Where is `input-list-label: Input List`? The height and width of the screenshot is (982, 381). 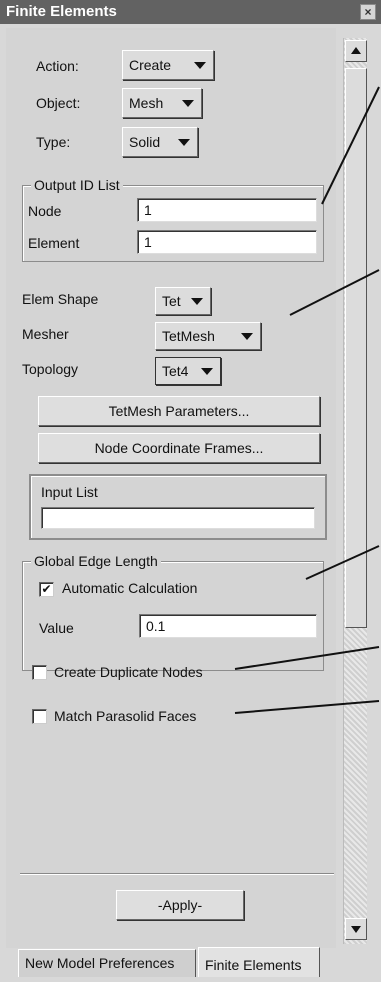
input-list-label: Input List is located at coordinates (69, 492).